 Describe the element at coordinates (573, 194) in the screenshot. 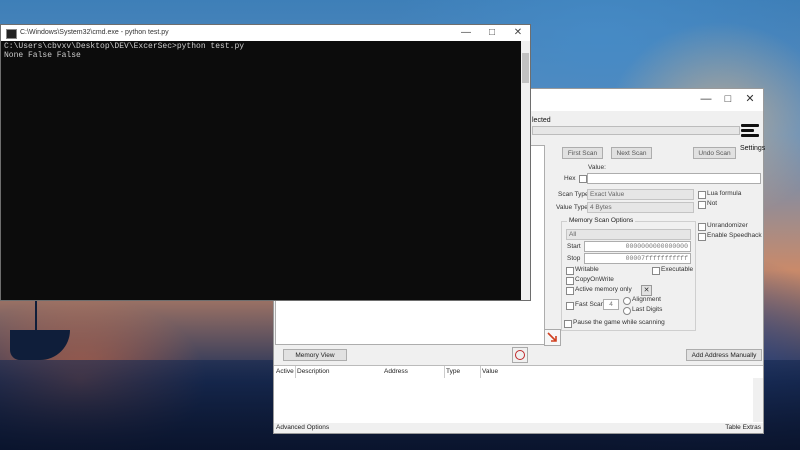

I see `scan-type-label: Scan Type` at that location.